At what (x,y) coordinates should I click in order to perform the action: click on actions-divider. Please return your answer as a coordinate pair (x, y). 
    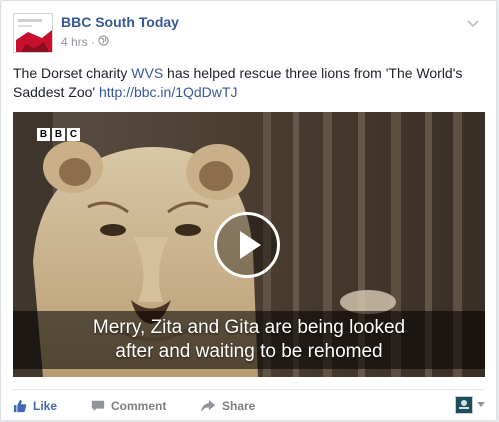
    Looking at the image, I should click on (249, 389).